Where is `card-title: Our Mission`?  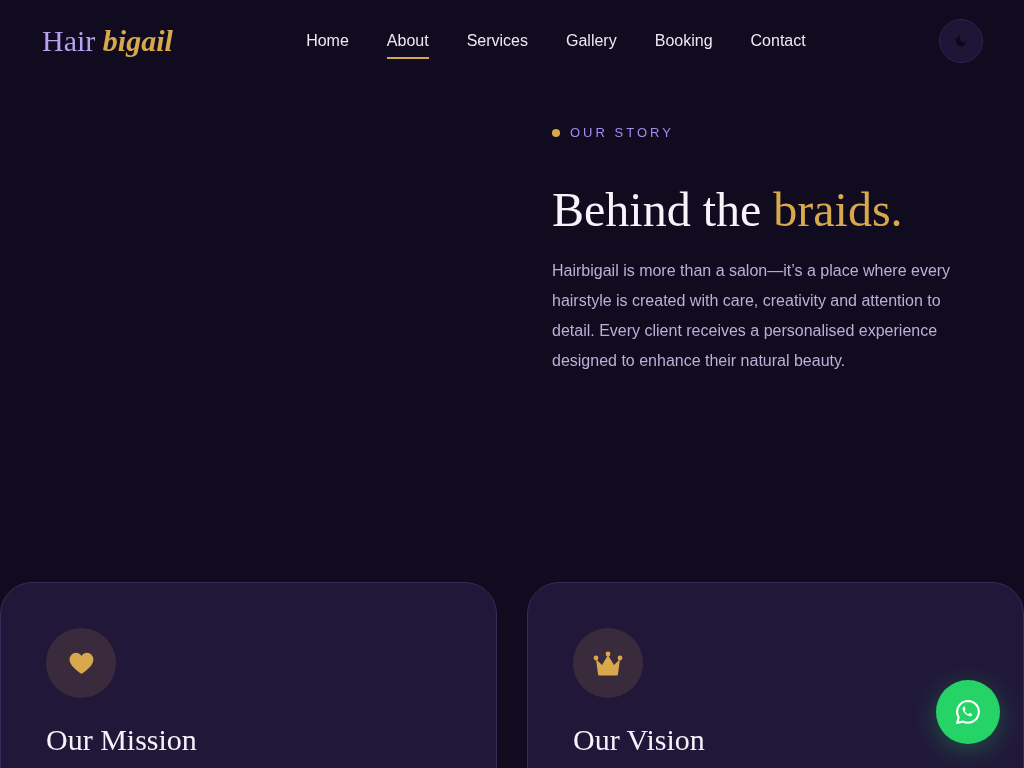 card-title: Our Mission is located at coordinates (121, 740).